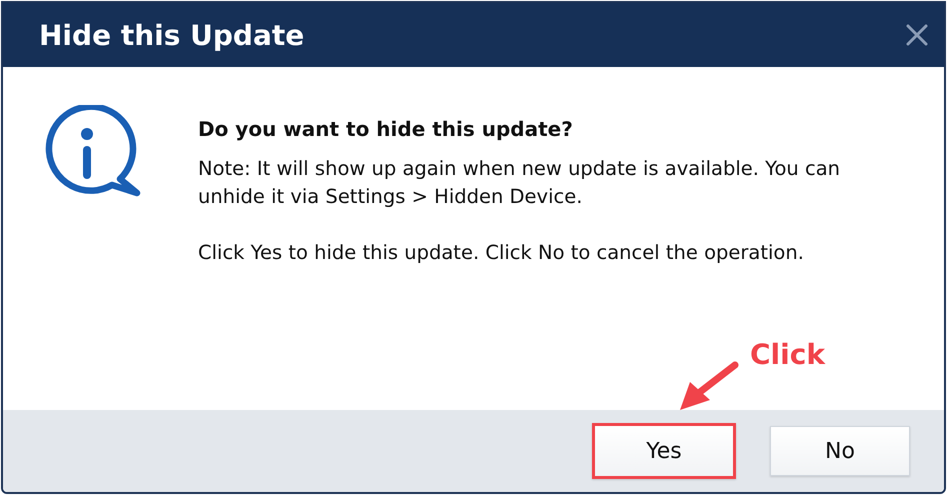  What do you see at coordinates (787, 354) in the screenshot?
I see `annotation-label: Click` at bounding box center [787, 354].